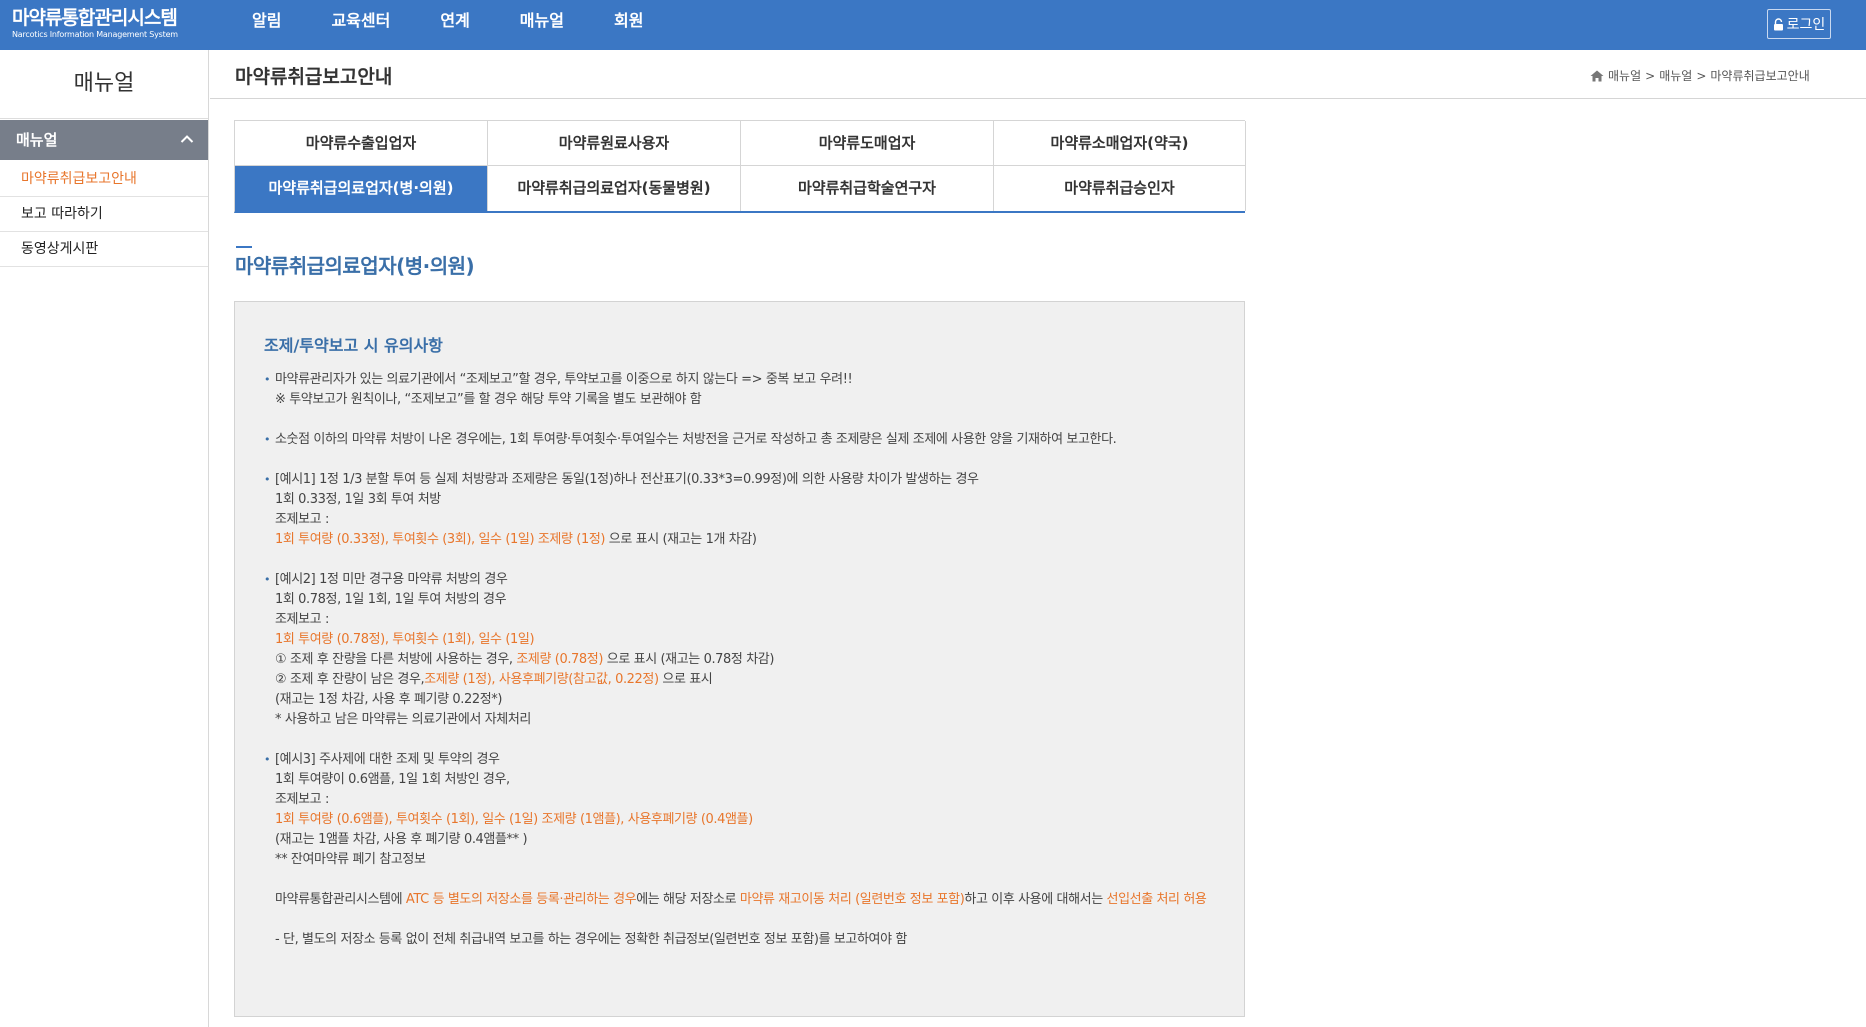 This screenshot has height=1027, width=1866. Describe the element at coordinates (391, 579) in the screenshot. I see `notice-text: [예시2] 1정 미만 경구용 마약류 처방의 경우` at that location.